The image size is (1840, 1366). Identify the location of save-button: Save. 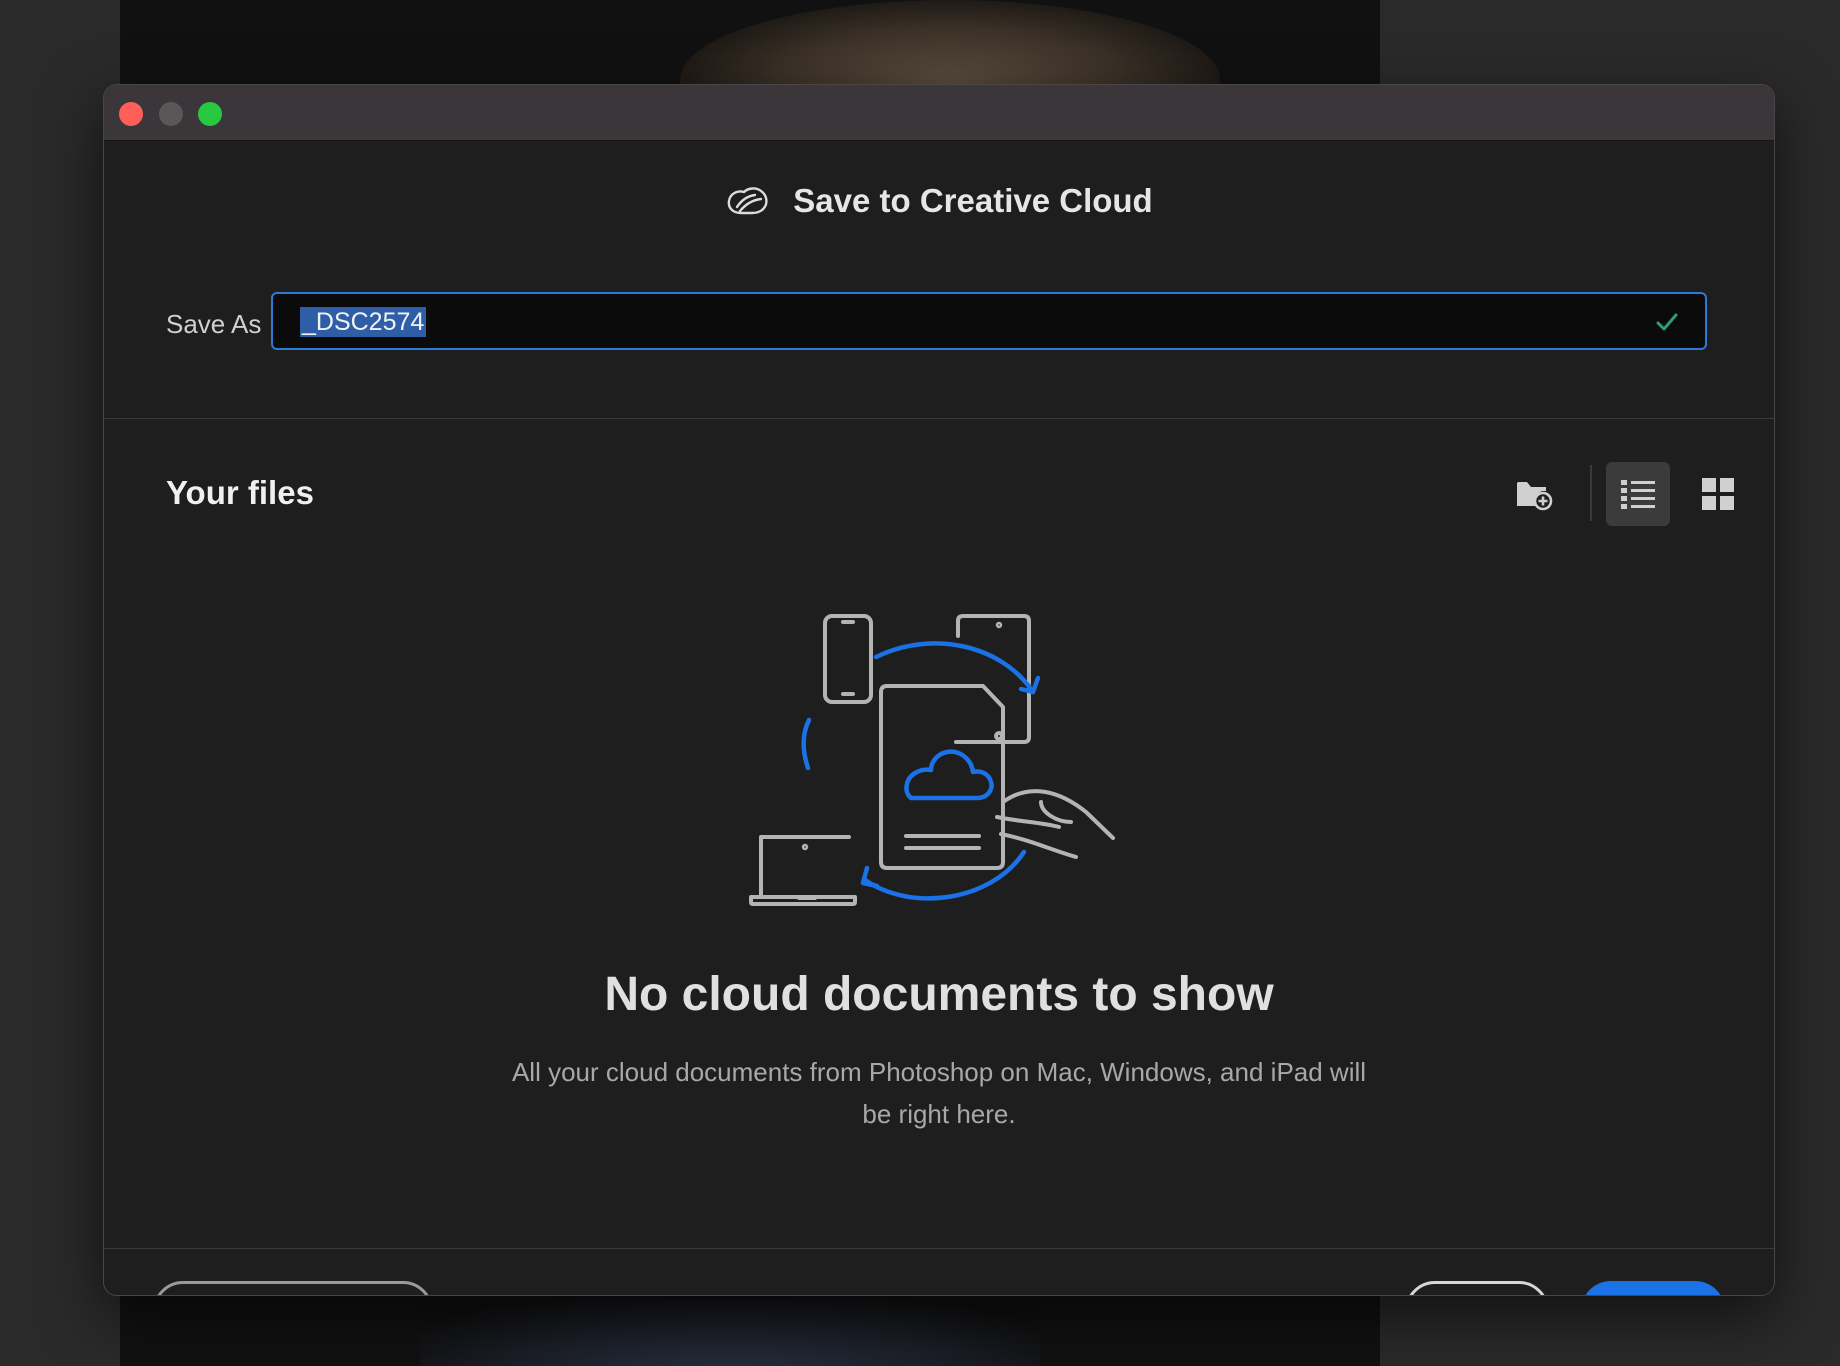
(1653, 1288).